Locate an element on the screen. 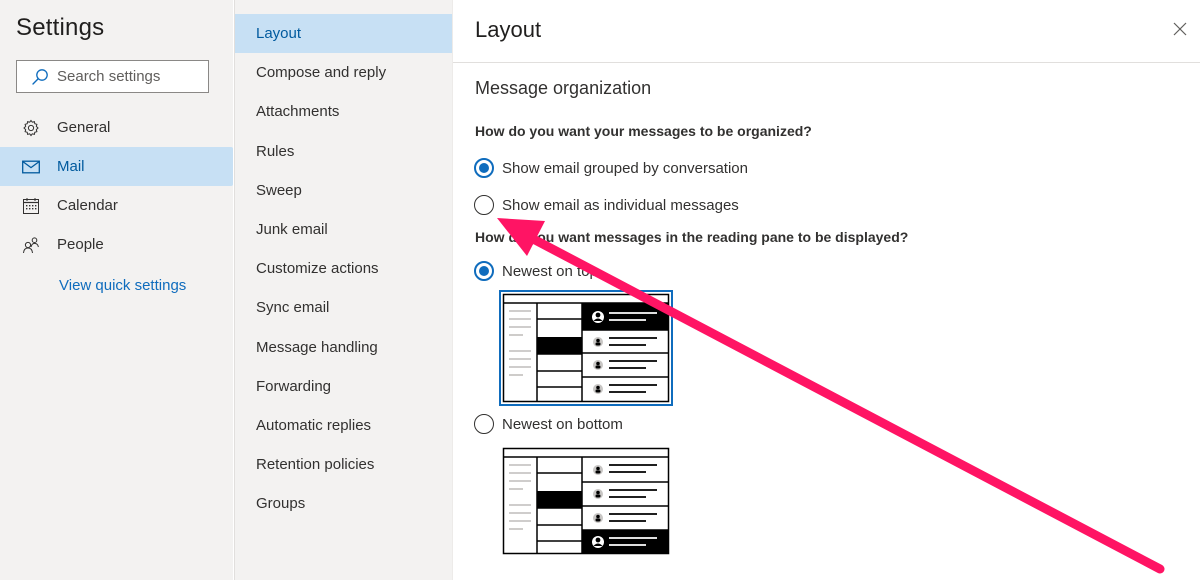 Image resolution: width=1200 pixels, height=580 pixels. radio-label: Newest on top is located at coordinates (550, 271).